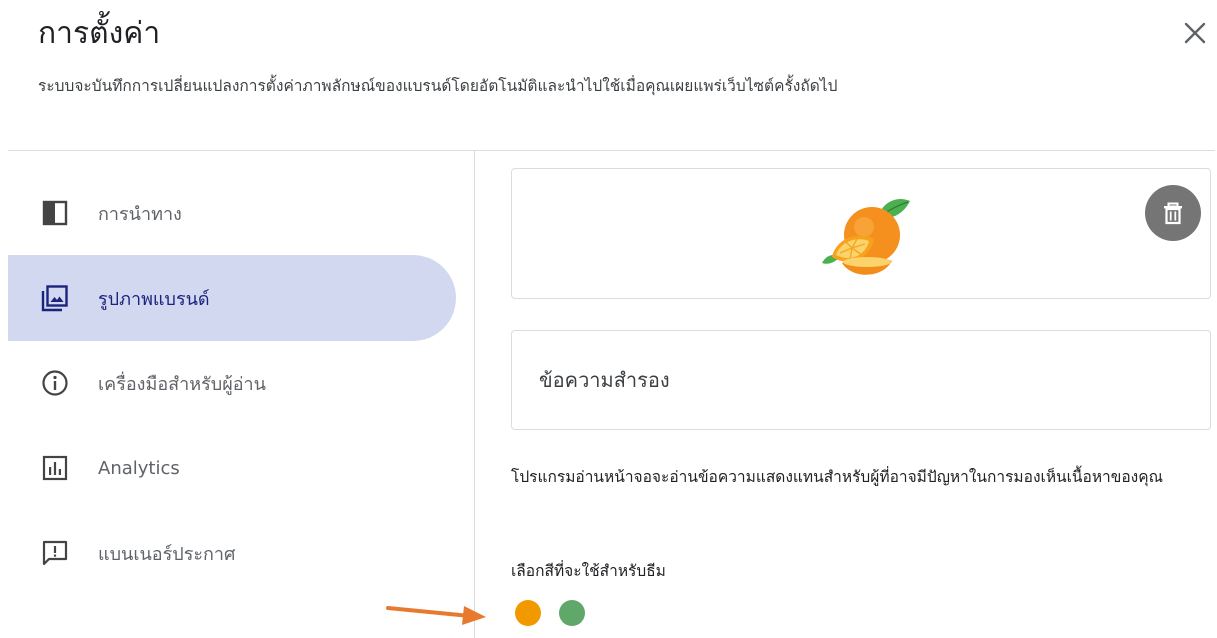 The image size is (1217, 638). I want to click on sidebar-item-announcement-banner: แบนเนอร์ประกาศ, so click(232, 553).